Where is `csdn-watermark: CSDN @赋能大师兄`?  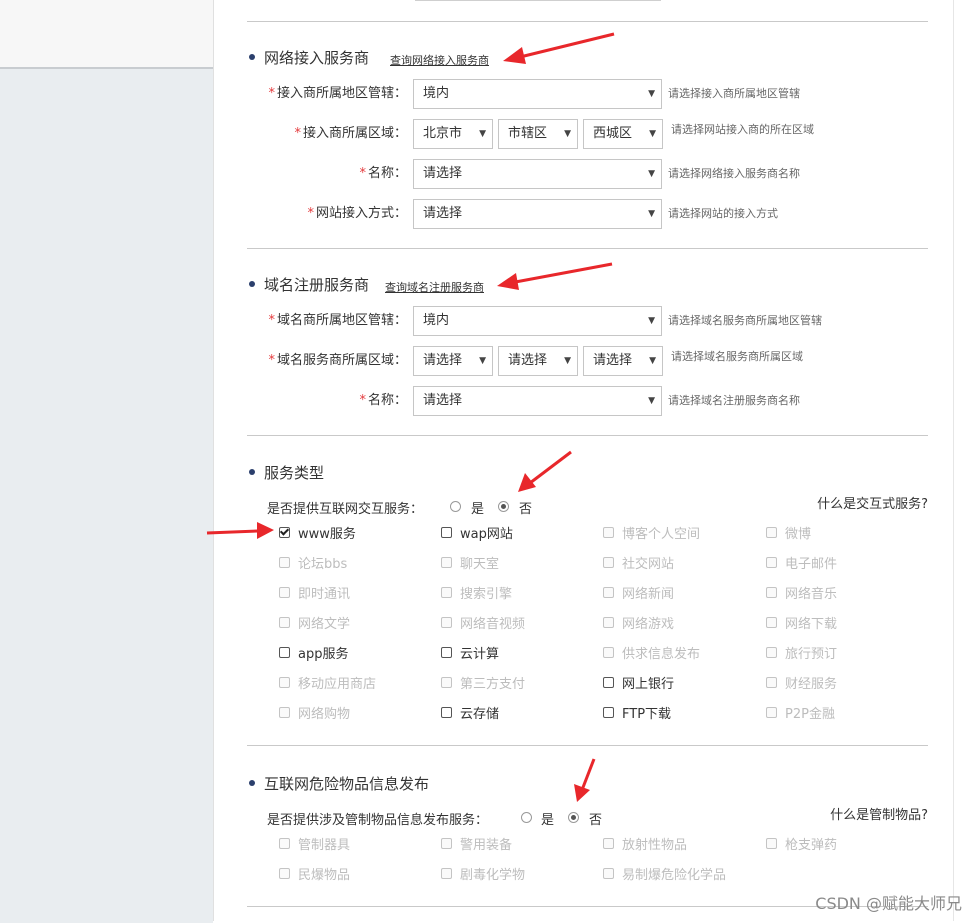
csdn-watermark: CSDN @赋能大师兄 is located at coordinates (888, 903).